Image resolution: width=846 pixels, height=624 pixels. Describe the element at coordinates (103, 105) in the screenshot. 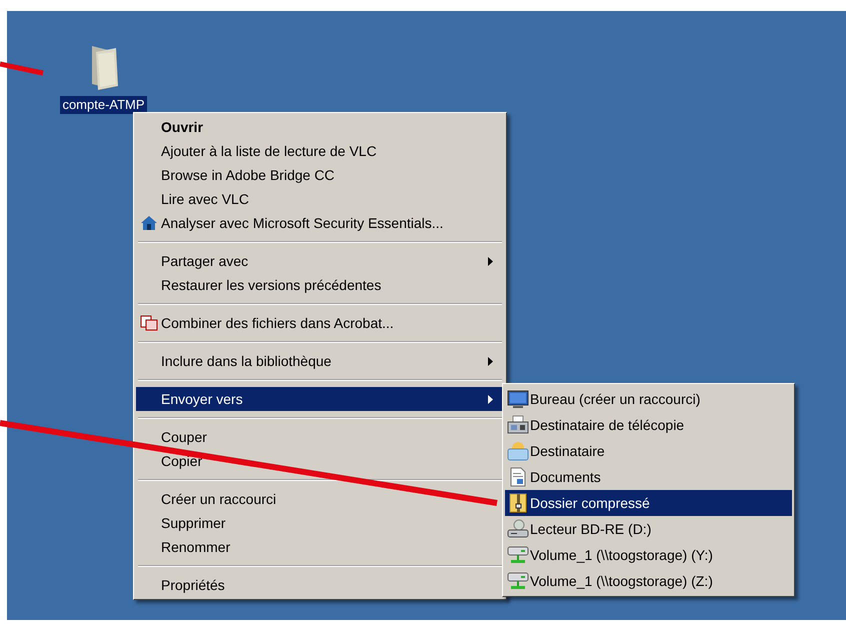

I see `desktop-icon-label: compte-ATMP` at that location.